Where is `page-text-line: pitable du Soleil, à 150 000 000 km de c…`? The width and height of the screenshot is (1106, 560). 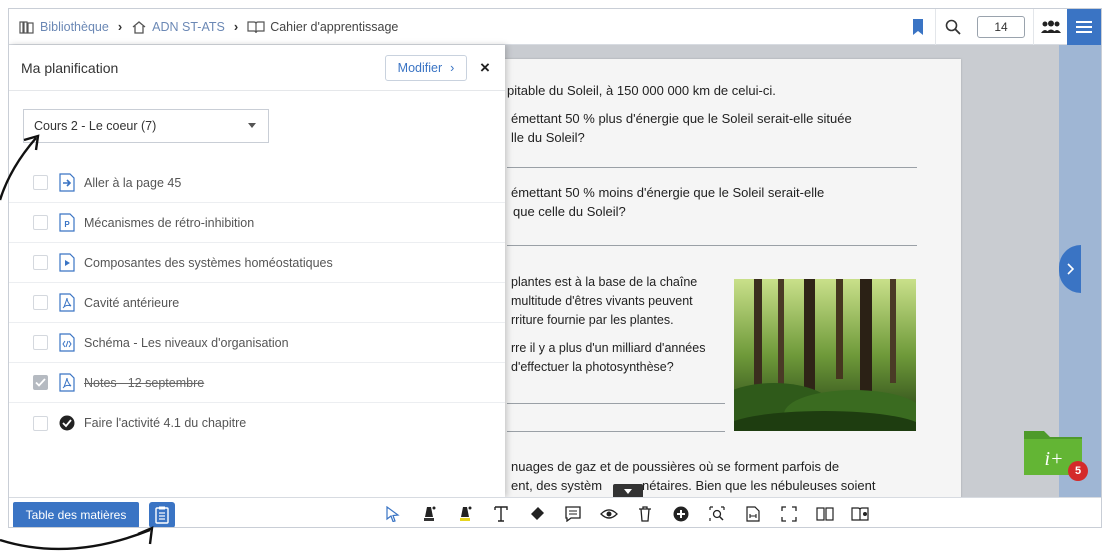 page-text-line: pitable du Soleil, à 150 000 000 km de c… is located at coordinates (641, 90).